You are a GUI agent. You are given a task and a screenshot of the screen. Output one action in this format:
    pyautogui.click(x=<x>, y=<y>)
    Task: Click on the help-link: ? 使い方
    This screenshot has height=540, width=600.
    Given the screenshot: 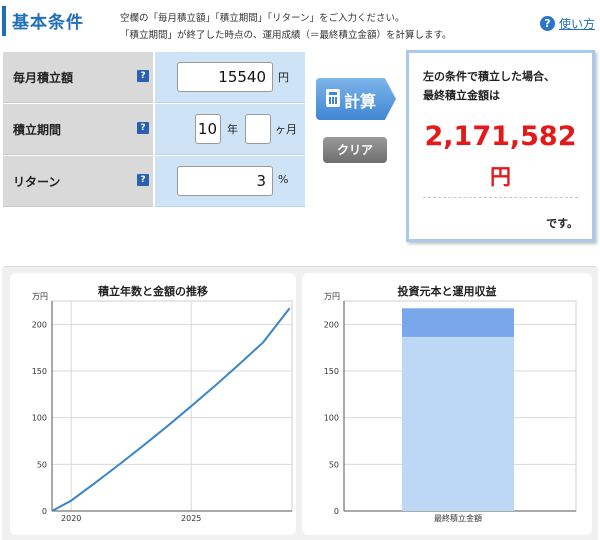 What is the action you would take?
    pyautogui.click(x=567, y=23)
    